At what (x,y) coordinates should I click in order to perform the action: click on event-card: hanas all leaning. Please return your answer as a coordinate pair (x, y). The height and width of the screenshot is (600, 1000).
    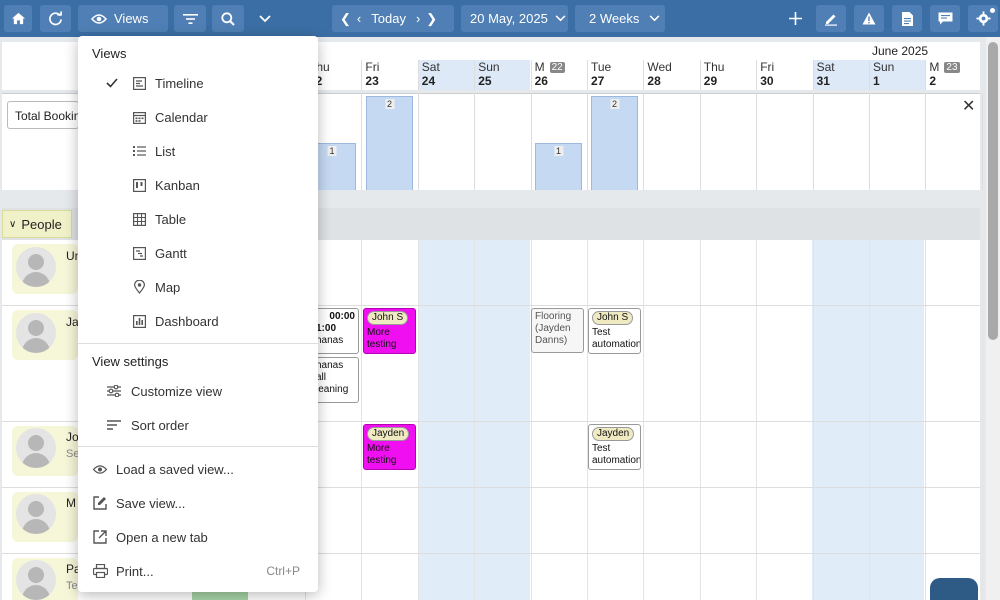
    Looking at the image, I should click on (335, 380).